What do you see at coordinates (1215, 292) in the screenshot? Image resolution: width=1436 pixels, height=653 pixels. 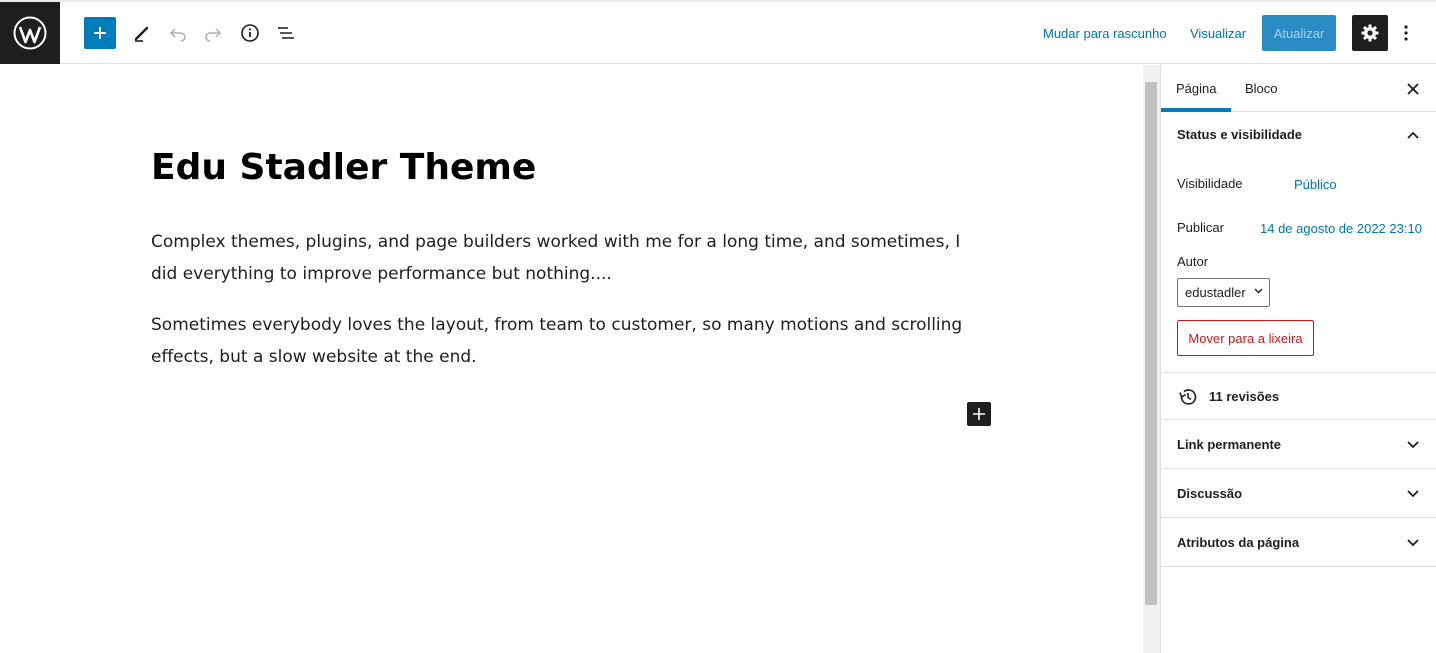 I see `author-select-value: edustadler` at bounding box center [1215, 292].